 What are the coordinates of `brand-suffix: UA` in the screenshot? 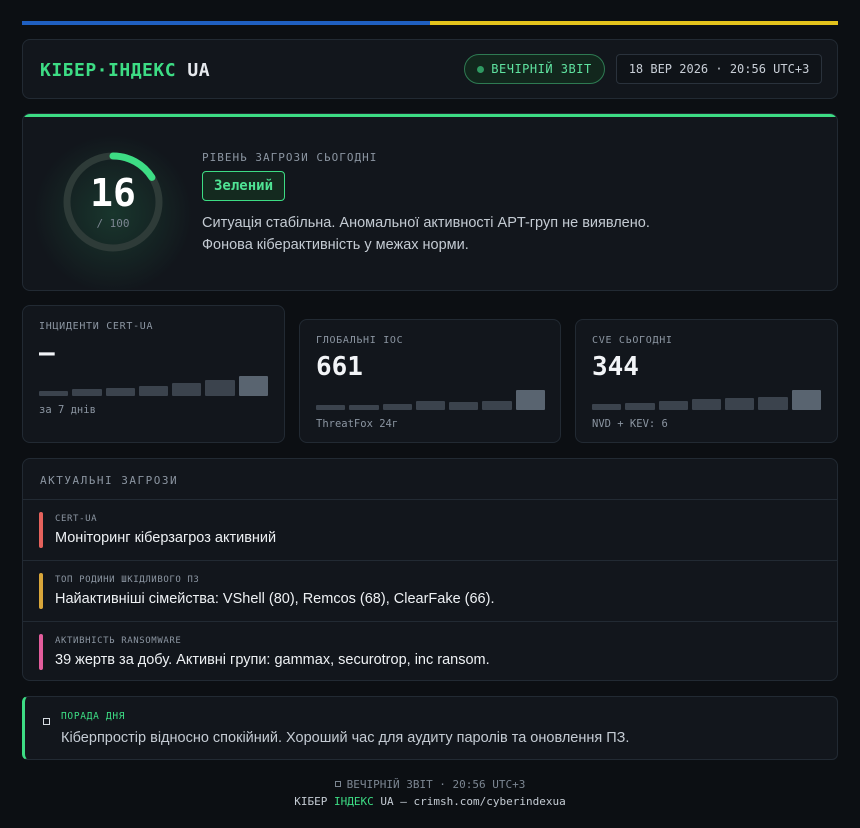 It's located at (199, 70).